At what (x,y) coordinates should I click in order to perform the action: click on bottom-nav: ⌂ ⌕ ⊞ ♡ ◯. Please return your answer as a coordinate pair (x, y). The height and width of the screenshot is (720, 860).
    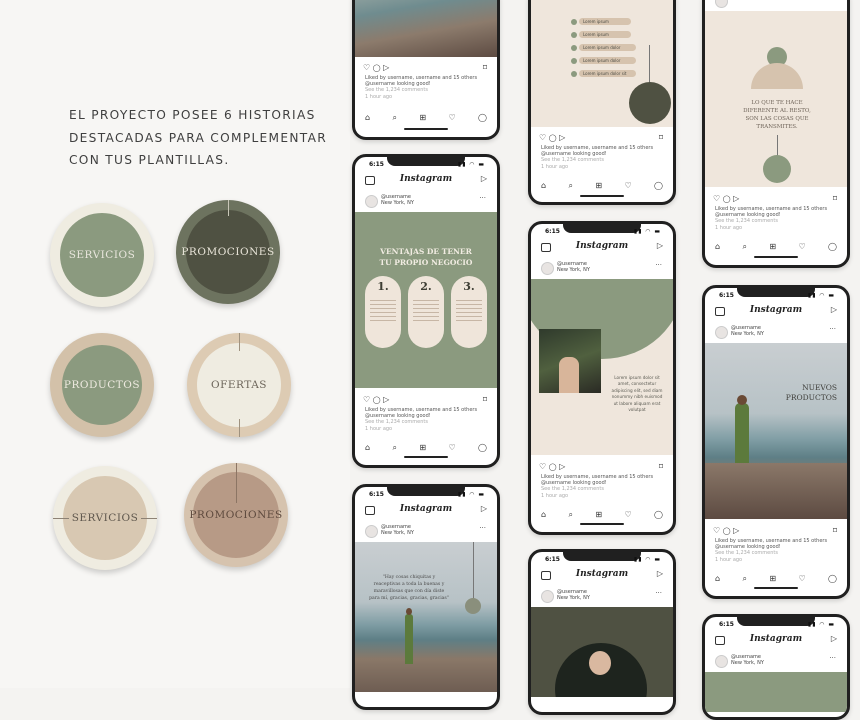
    Looking at the image, I should click on (602, 515).